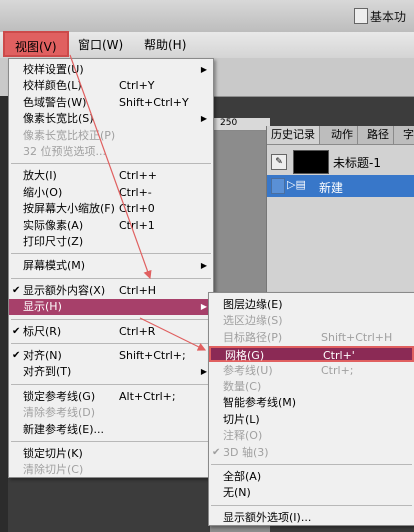 Image resolution: width=414 pixels, height=532 pixels. Describe the element at coordinates (242, 386) in the screenshot. I see `show-submenu-item-label: 数量(C)` at that location.